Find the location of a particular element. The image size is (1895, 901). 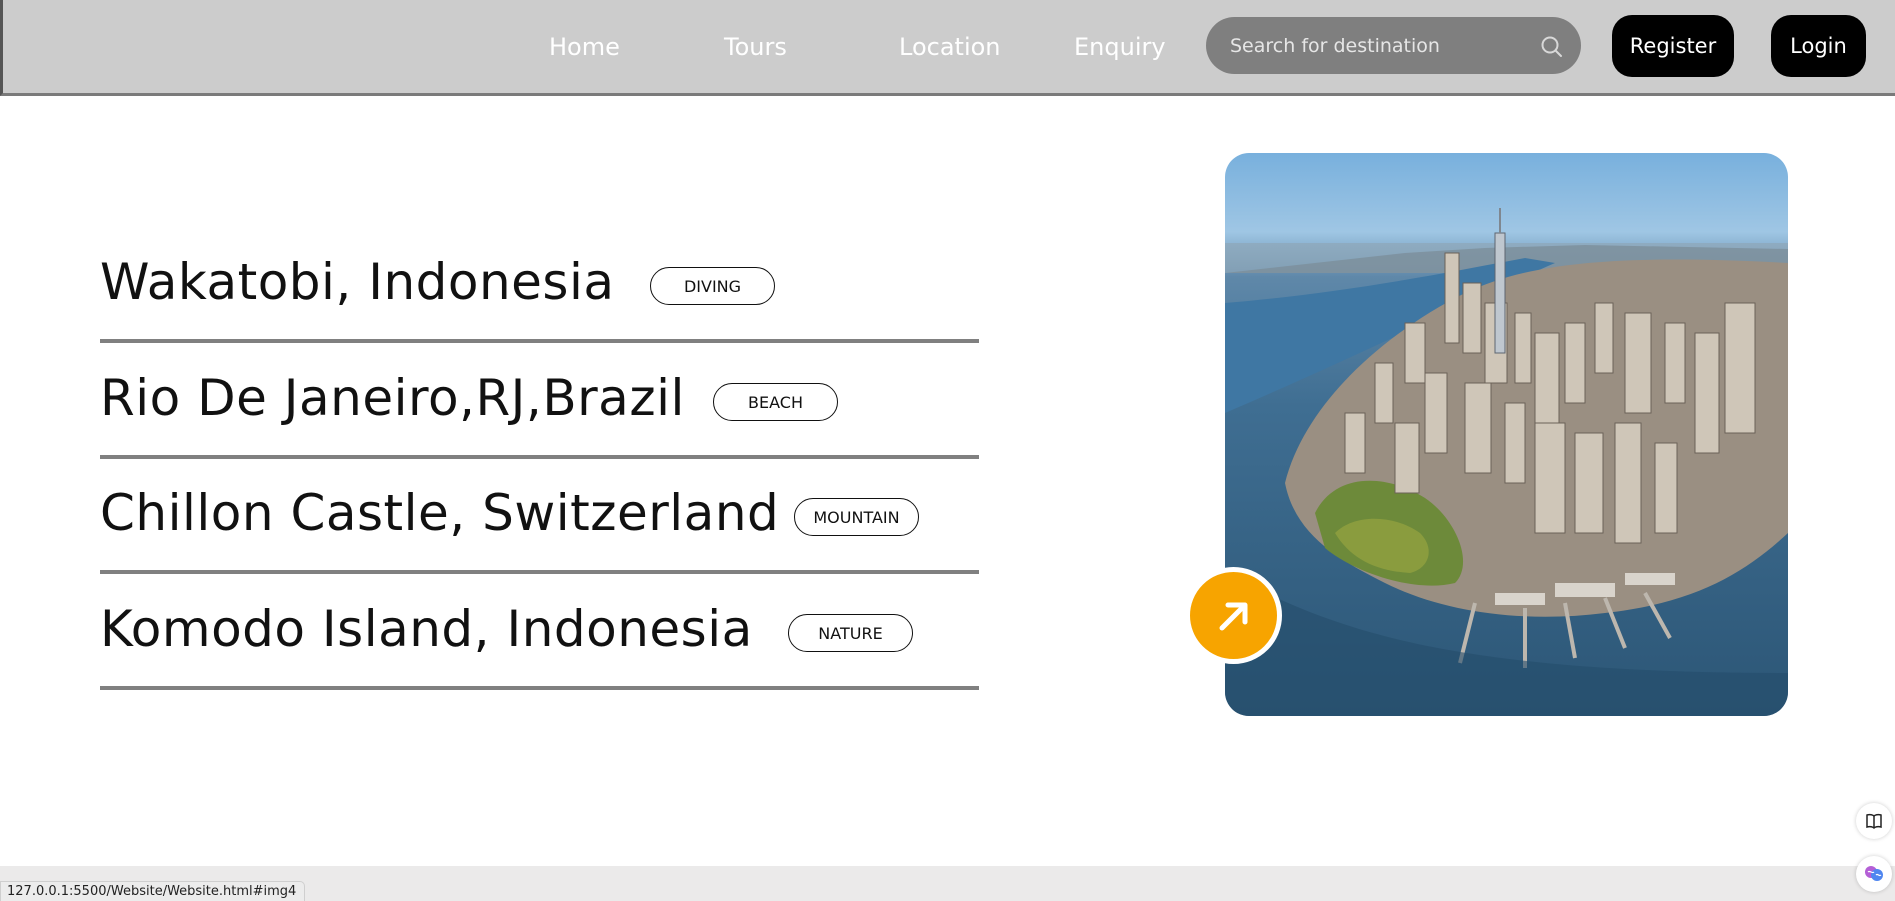

destination-tag: MOUNTAIN is located at coordinates (856, 517).